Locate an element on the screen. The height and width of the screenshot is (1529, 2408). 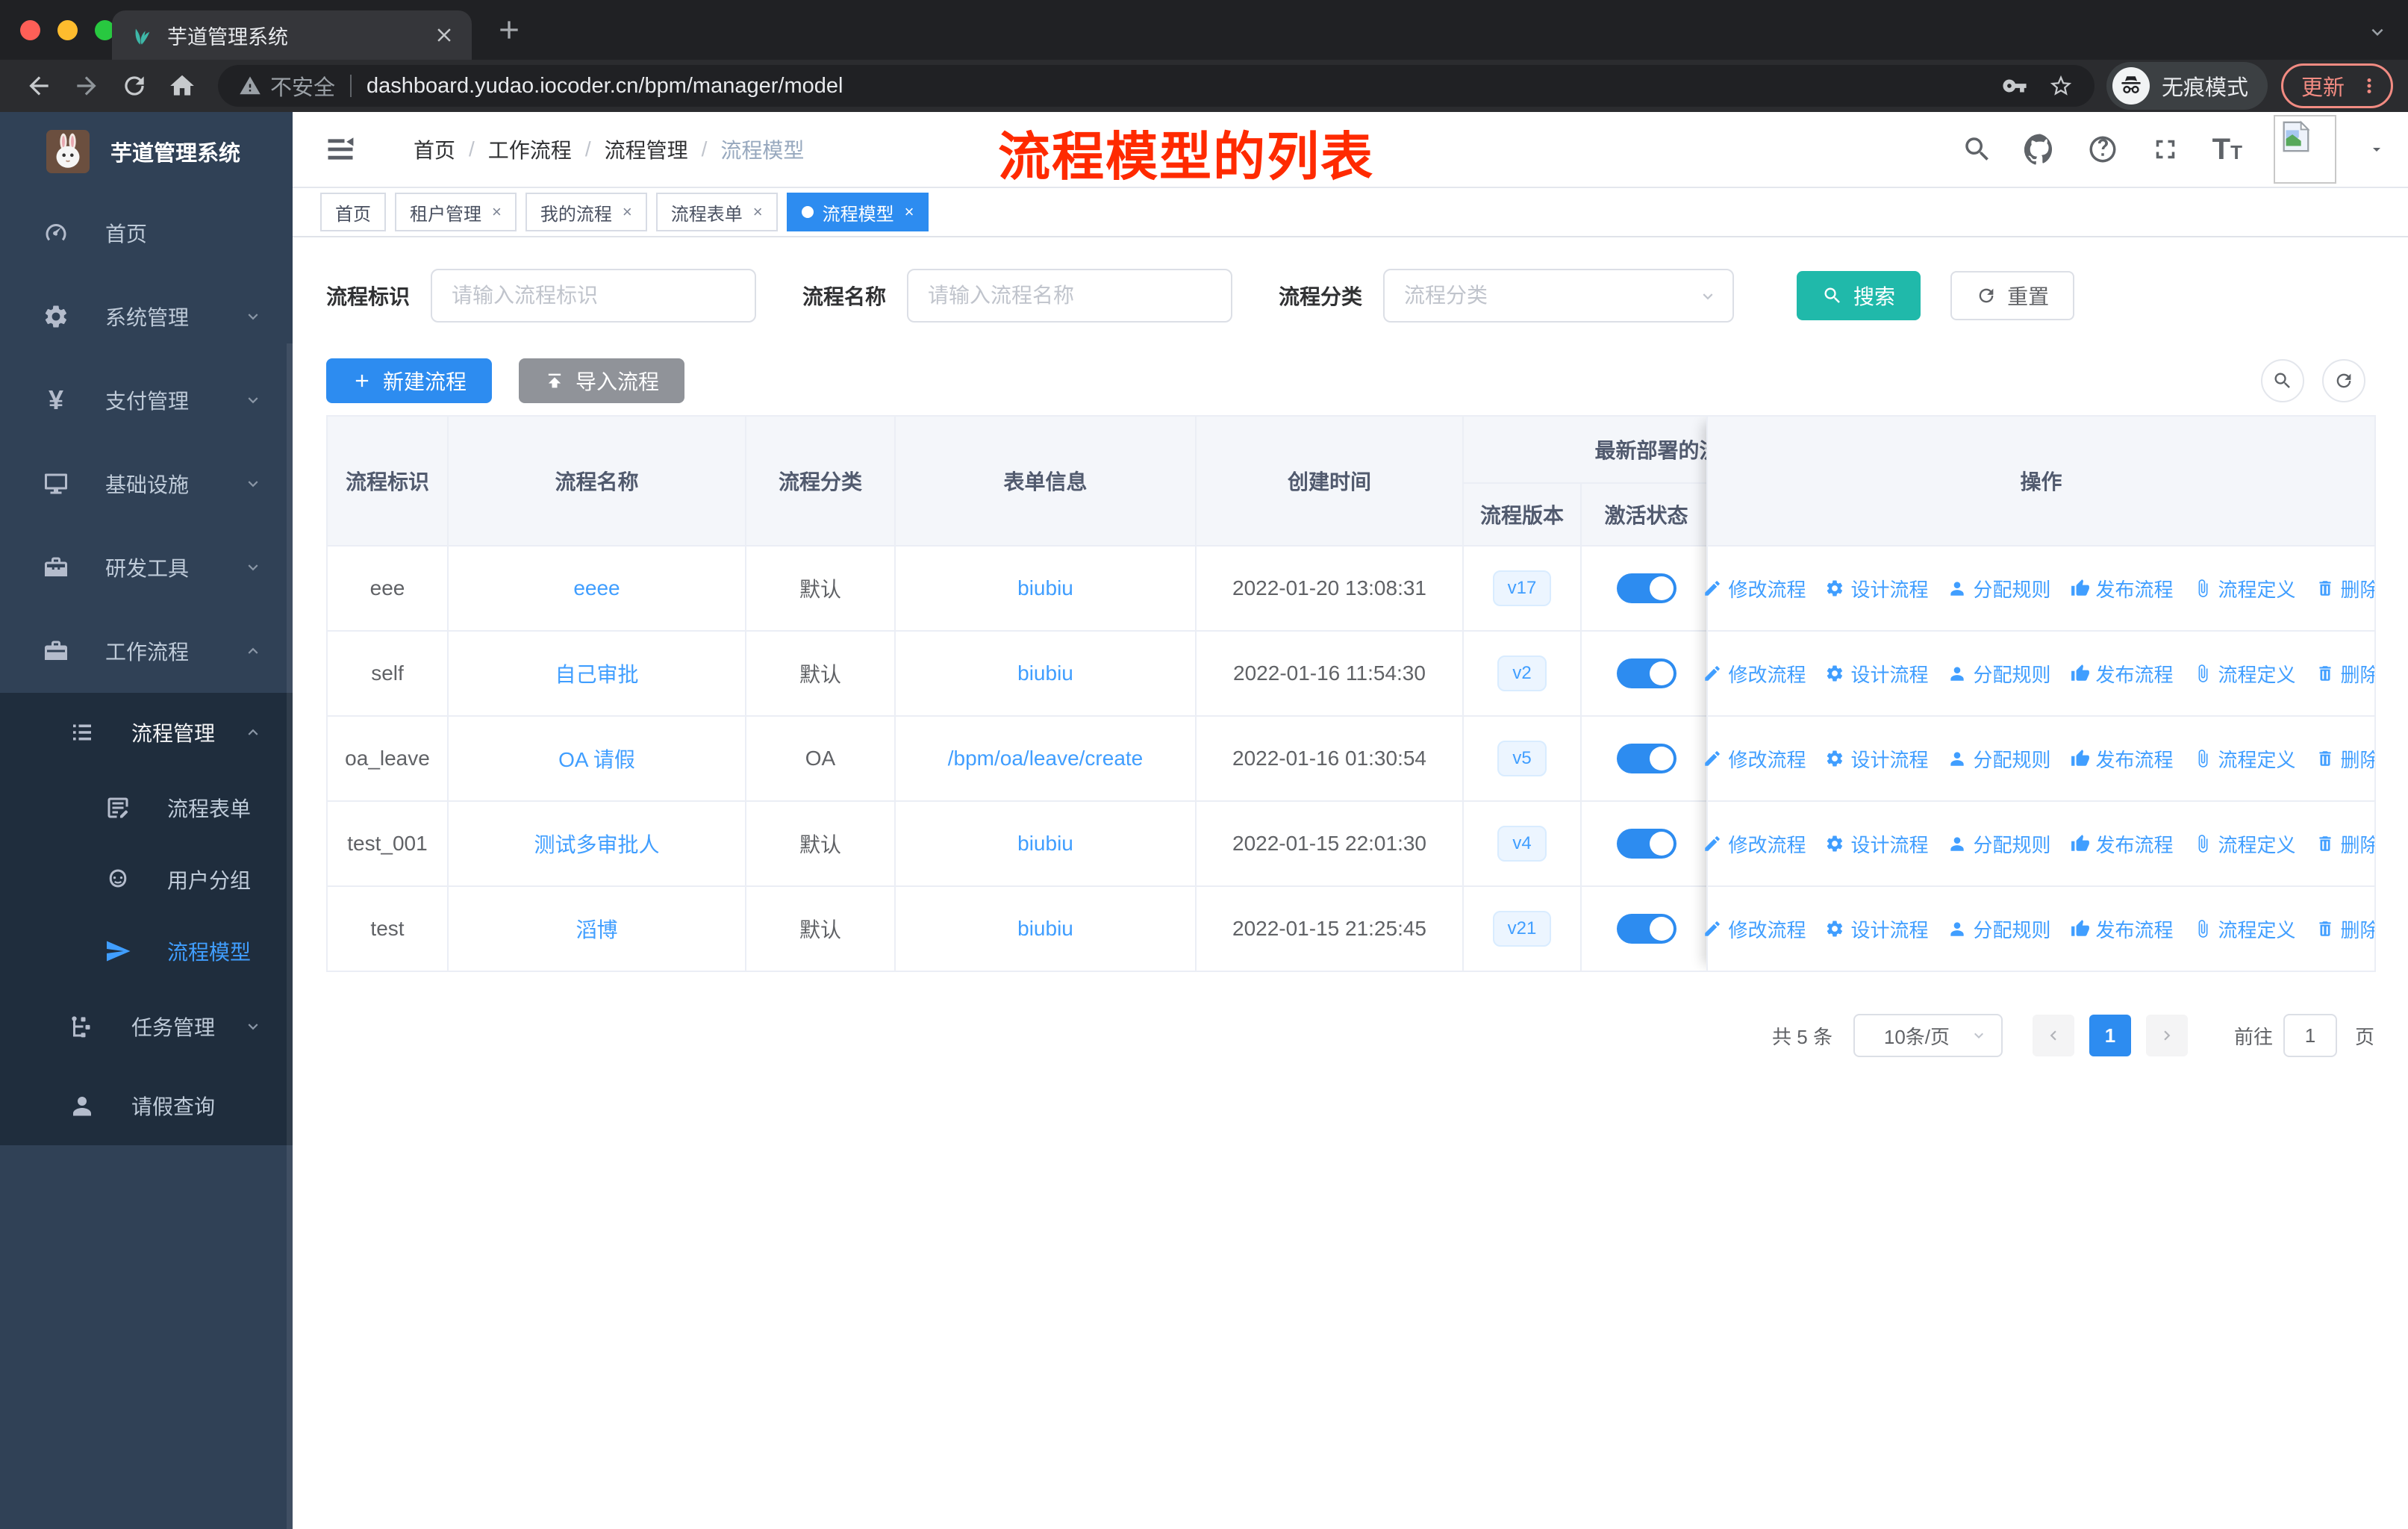
sidebar-item-7: 流程表单 is located at coordinates (146, 808).